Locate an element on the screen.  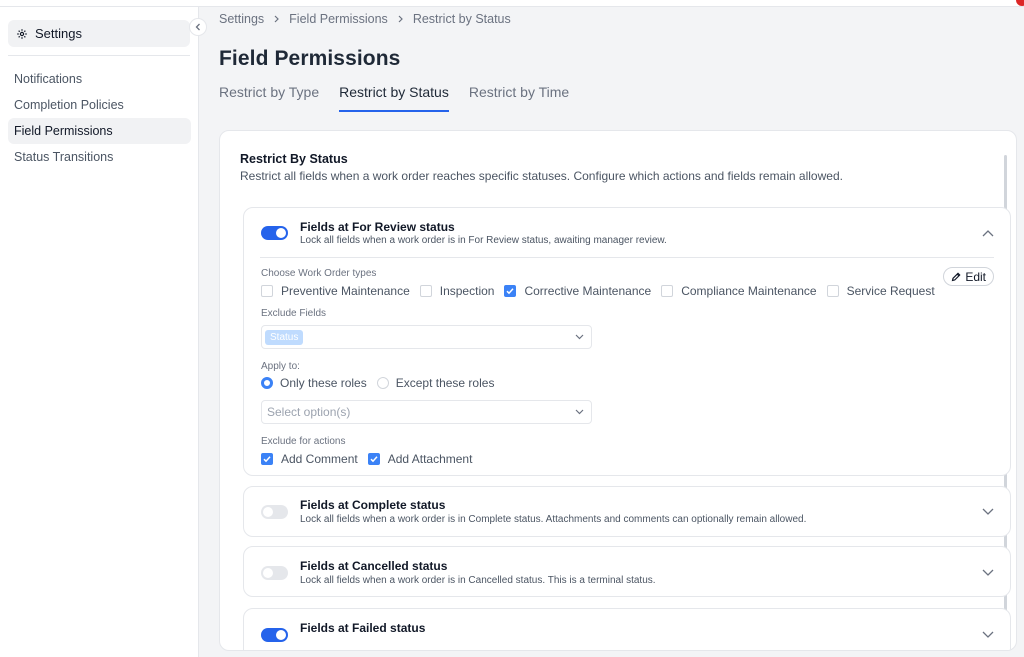
option-label: Compliance Maintenance is located at coordinates (749, 291).